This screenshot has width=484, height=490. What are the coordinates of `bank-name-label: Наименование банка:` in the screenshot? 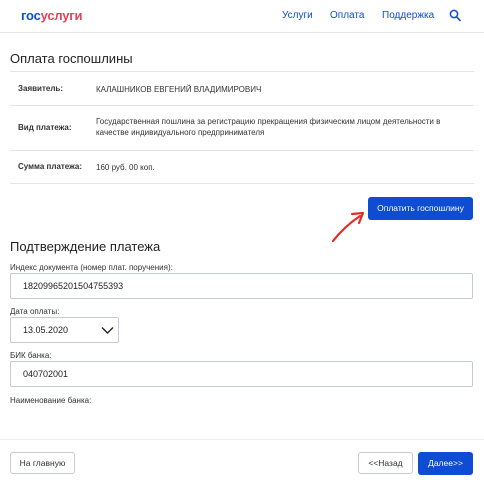 It's located at (51, 400).